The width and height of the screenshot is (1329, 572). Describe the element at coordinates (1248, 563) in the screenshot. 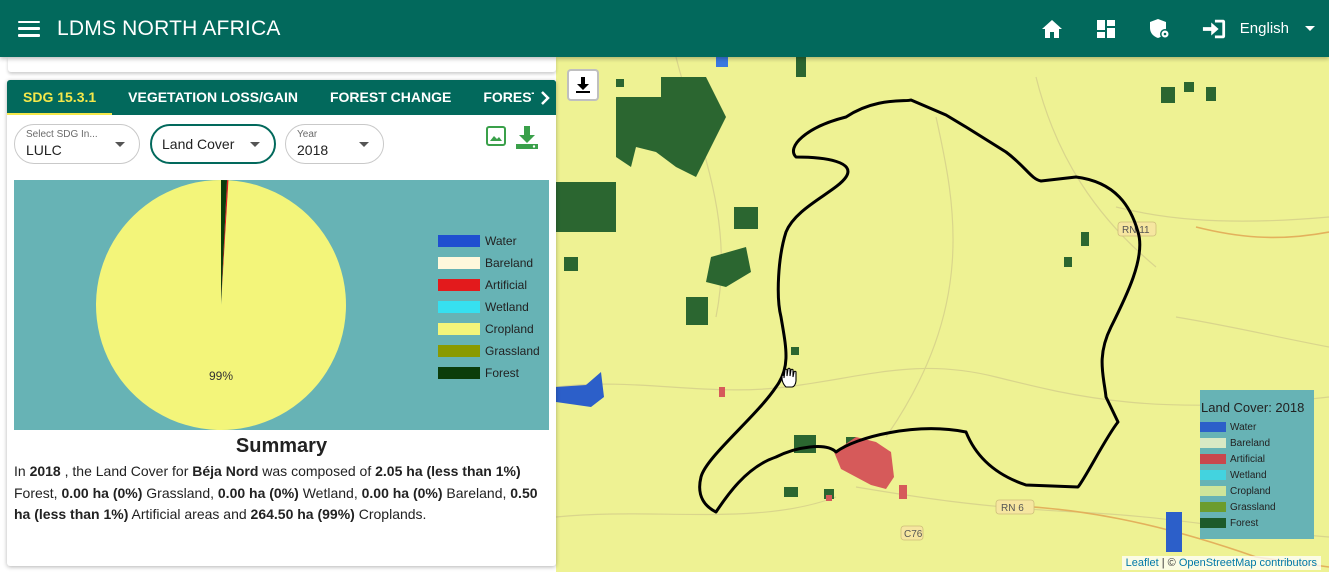

I see `osm-link: OpenStreetMap contributors` at that location.